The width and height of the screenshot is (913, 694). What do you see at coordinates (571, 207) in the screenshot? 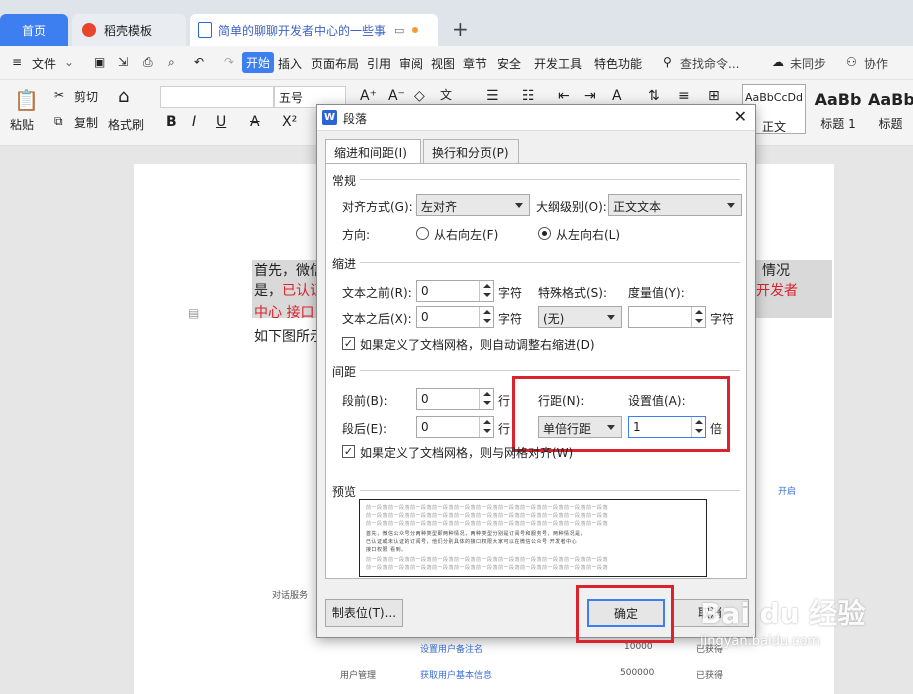
I see `outline-label: 大纲级别(O):` at bounding box center [571, 207].